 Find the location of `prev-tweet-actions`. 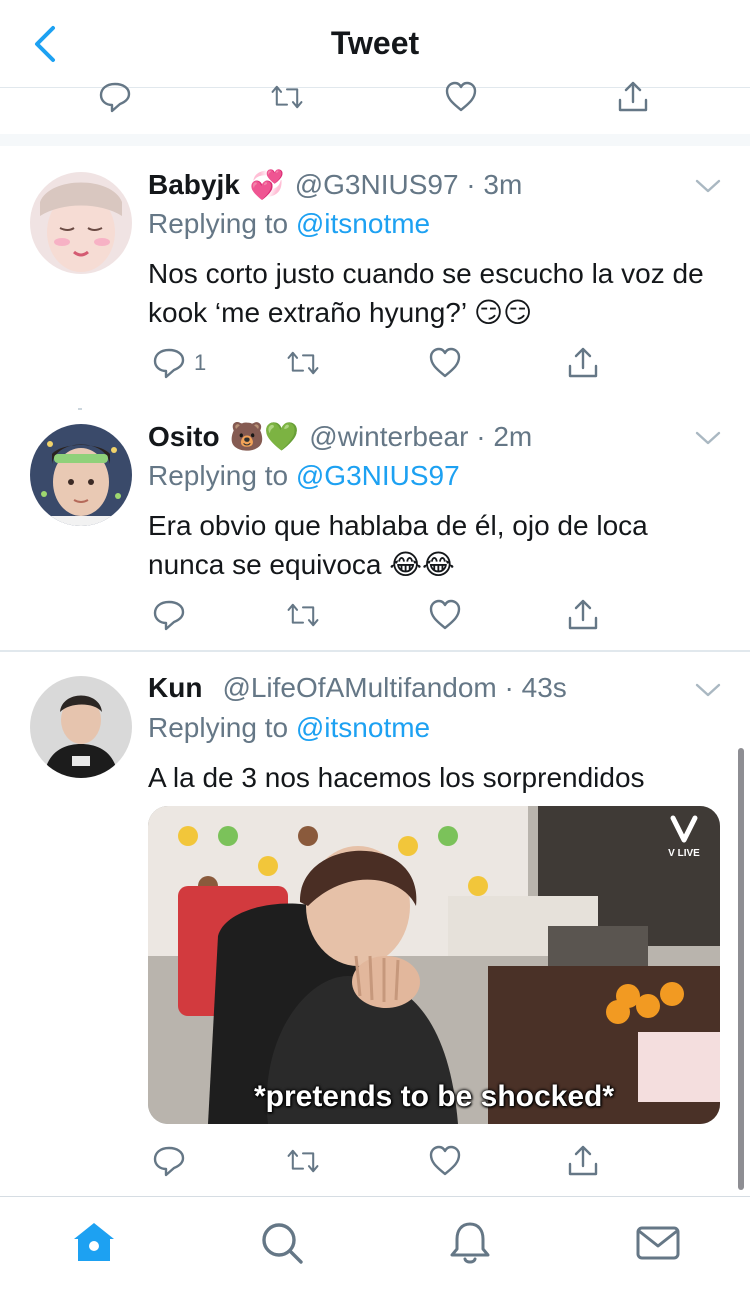

prev-tweet-actions is located at coordinates (375, 113).